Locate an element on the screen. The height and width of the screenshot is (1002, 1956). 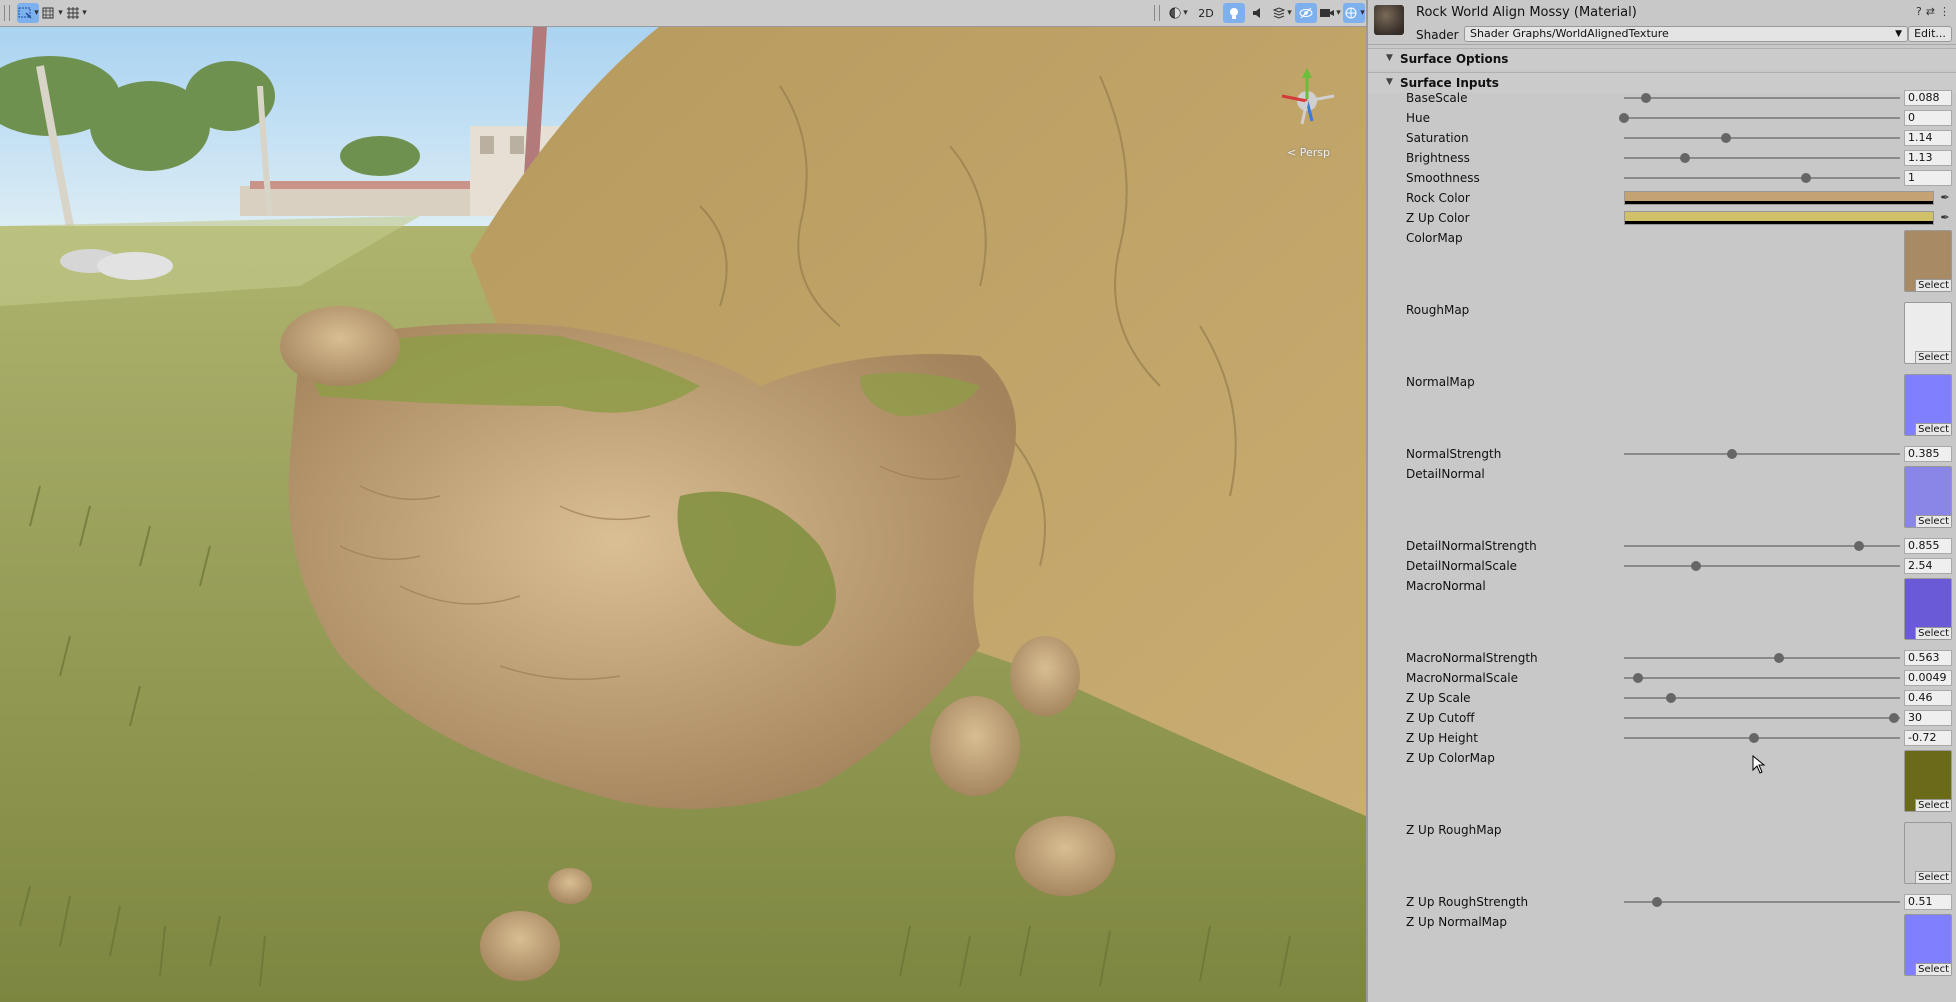
effects-button: ▾ is located at coordinates (1282, 13).